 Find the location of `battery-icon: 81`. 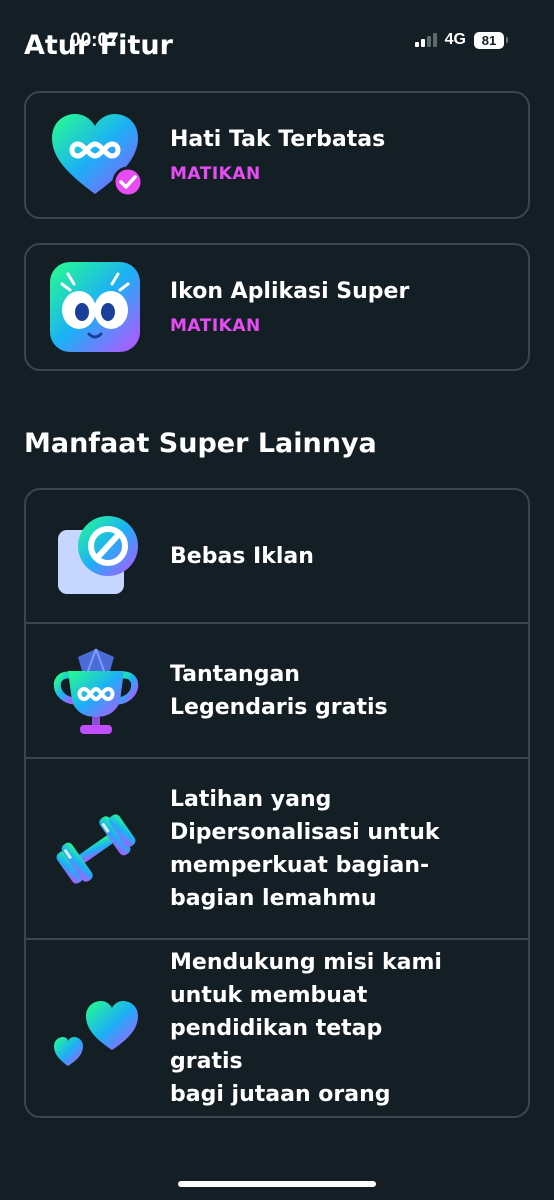

battery-icon: 81 is located at coordinates (491, 40).